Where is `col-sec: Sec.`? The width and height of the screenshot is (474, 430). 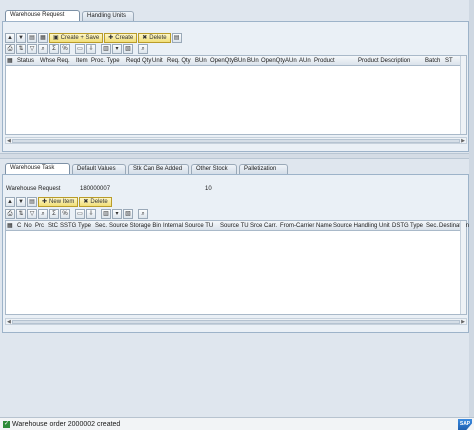 col-sec: Sec. is located at coordinates (101, 226).